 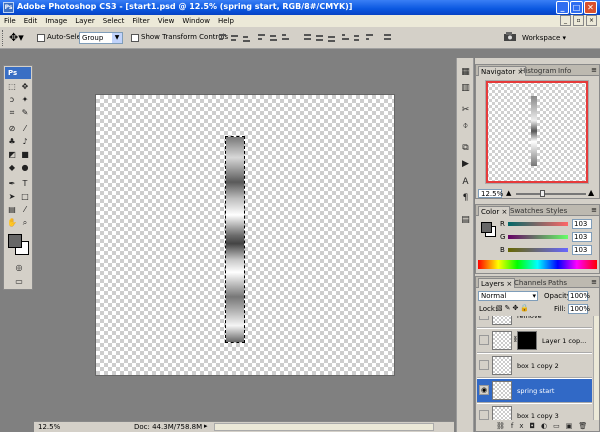 What do you see at coordinates (307, 38) in the screenshot?
I see `distribute-top-icon` at bounding box center [307, 38].